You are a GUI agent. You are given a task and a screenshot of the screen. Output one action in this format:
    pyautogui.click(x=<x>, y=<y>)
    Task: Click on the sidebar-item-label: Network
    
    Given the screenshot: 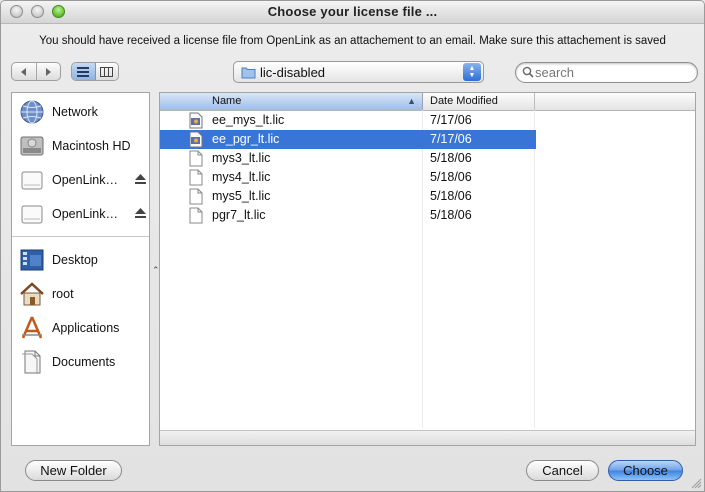 What is the action you would take?
    pyautogui.click(x=75, y=112)
    